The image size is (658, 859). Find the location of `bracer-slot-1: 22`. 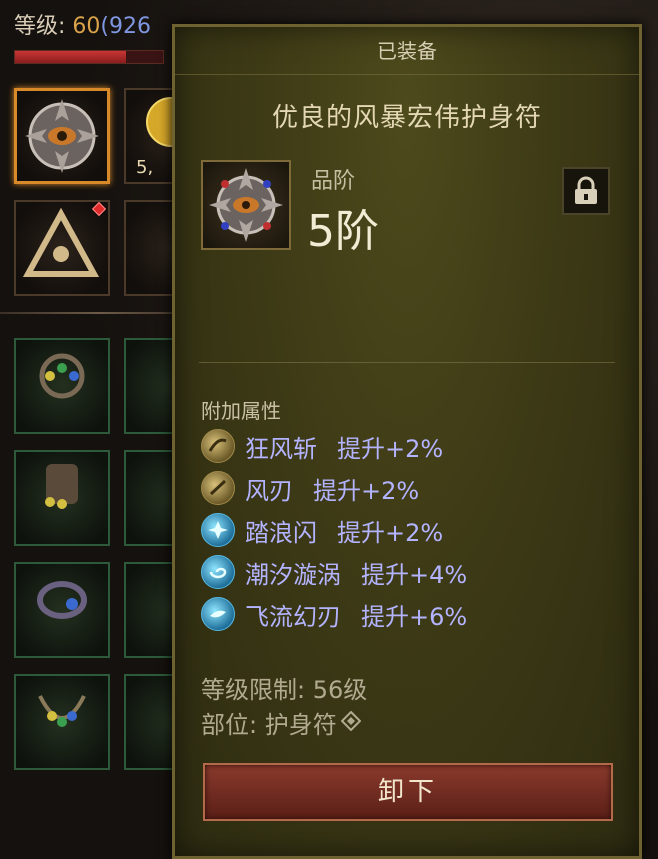

bracer-slot-1: 22 is located at coordinates (89, 610).